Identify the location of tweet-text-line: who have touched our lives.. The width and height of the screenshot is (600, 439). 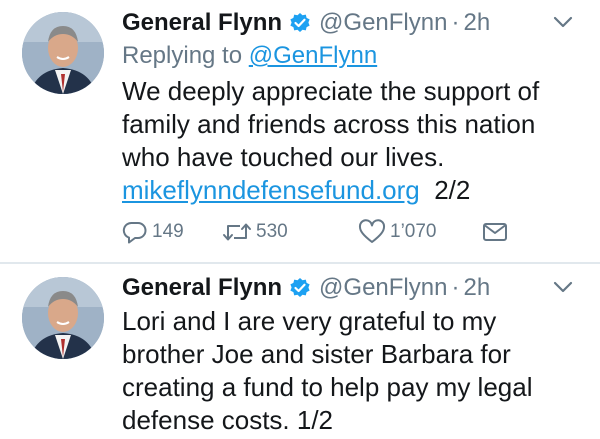
(283, 157).